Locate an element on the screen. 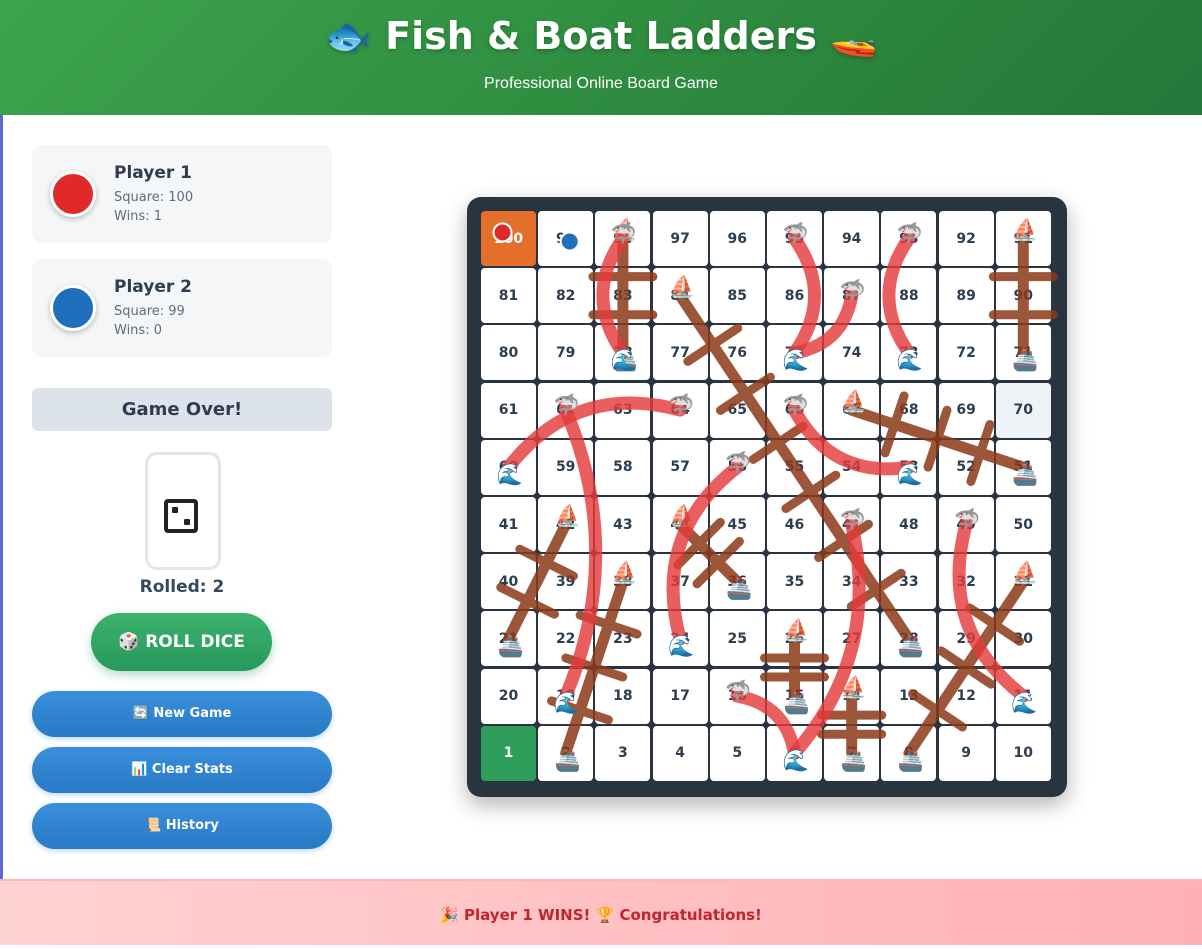  player-2-token-icon is located at coordinates (73, 308).